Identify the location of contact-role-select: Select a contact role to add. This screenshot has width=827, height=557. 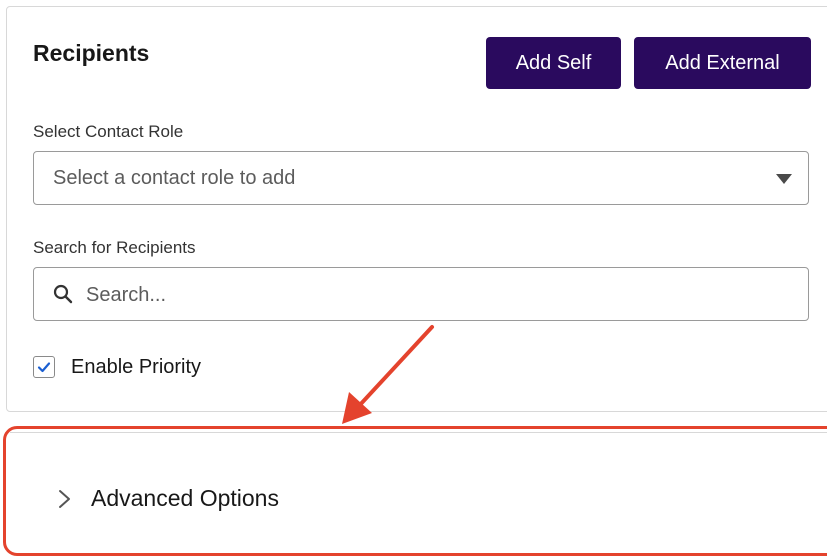
(421, 178).